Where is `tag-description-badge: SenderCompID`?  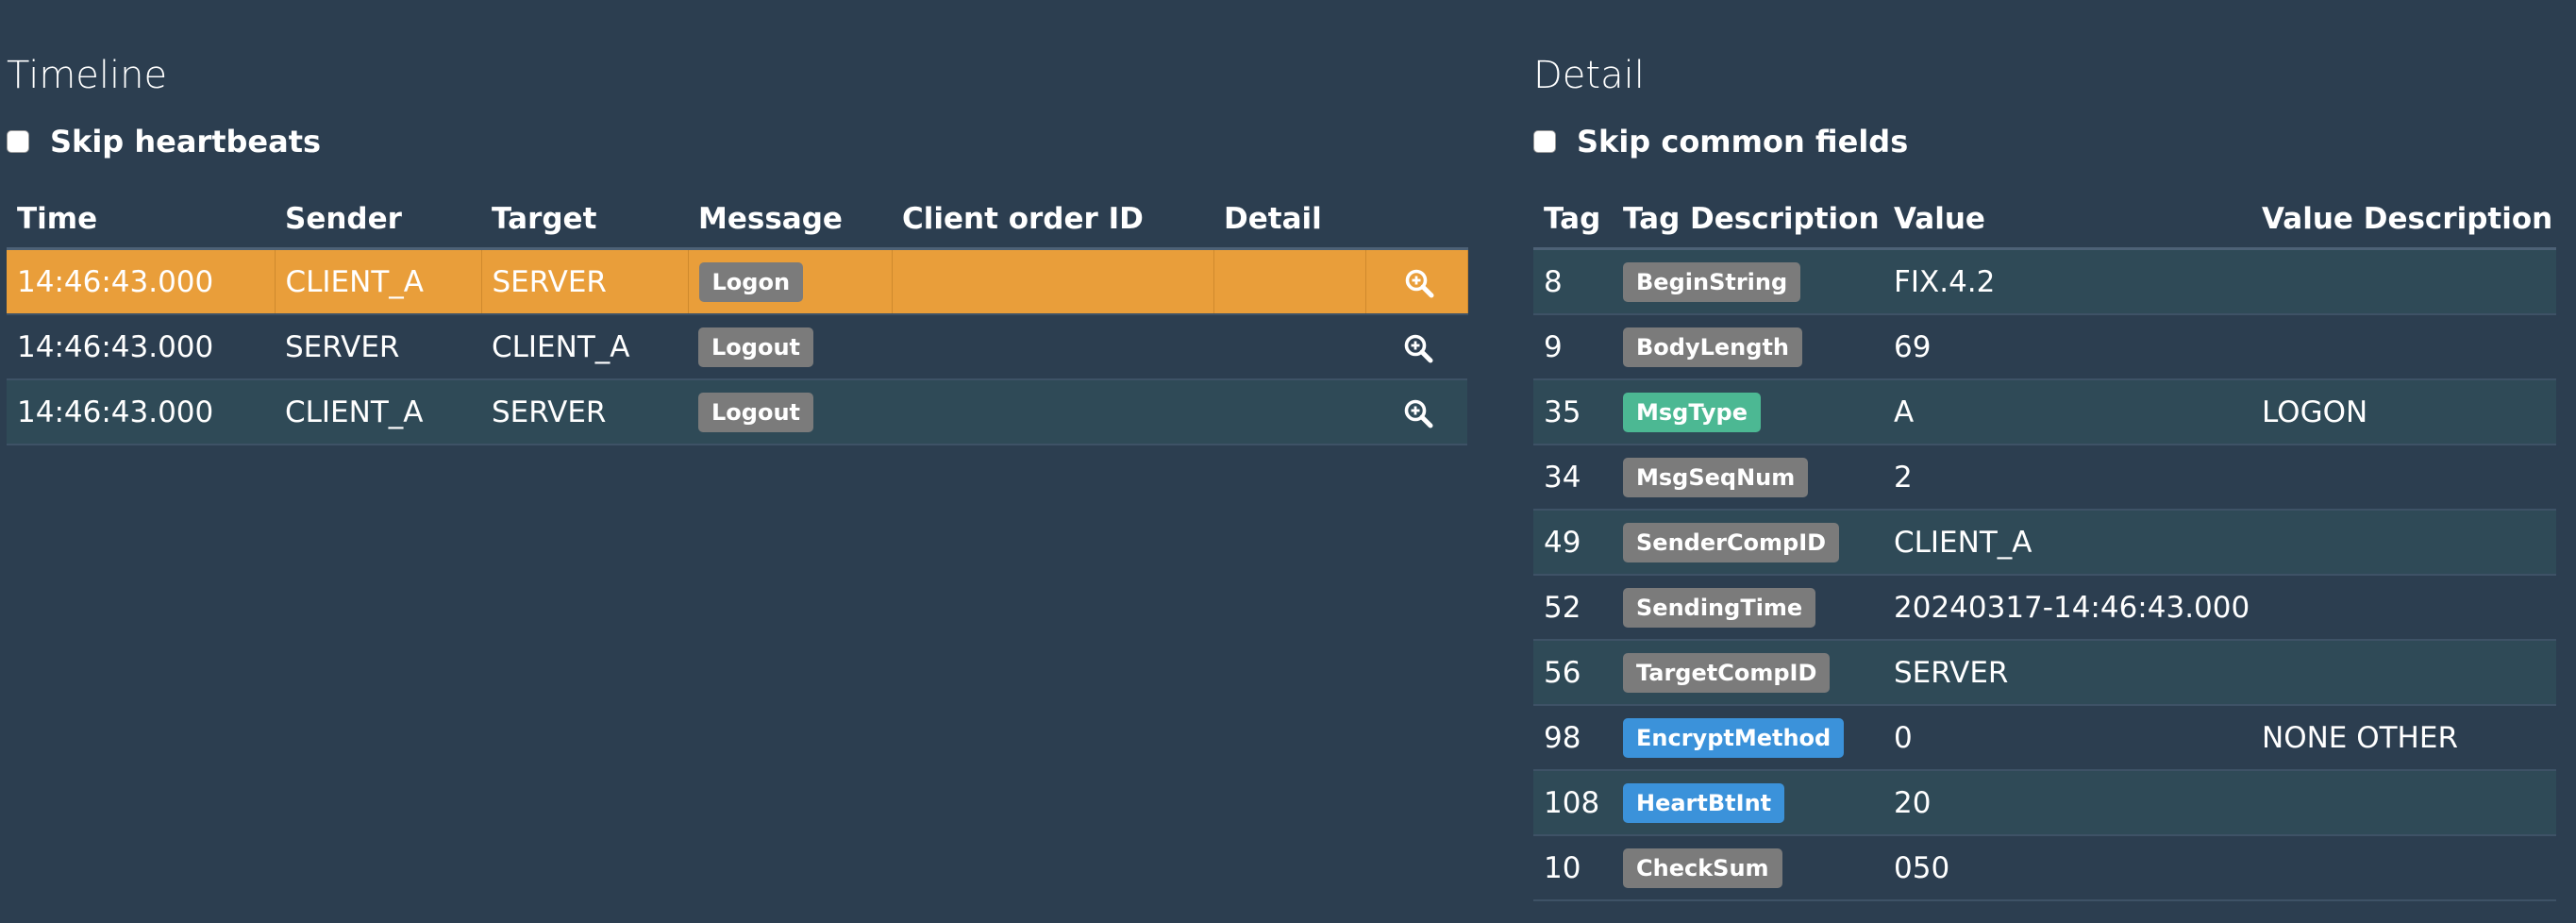
tag-description-badge: SenderCompID is located at coordinates (1731, 542).